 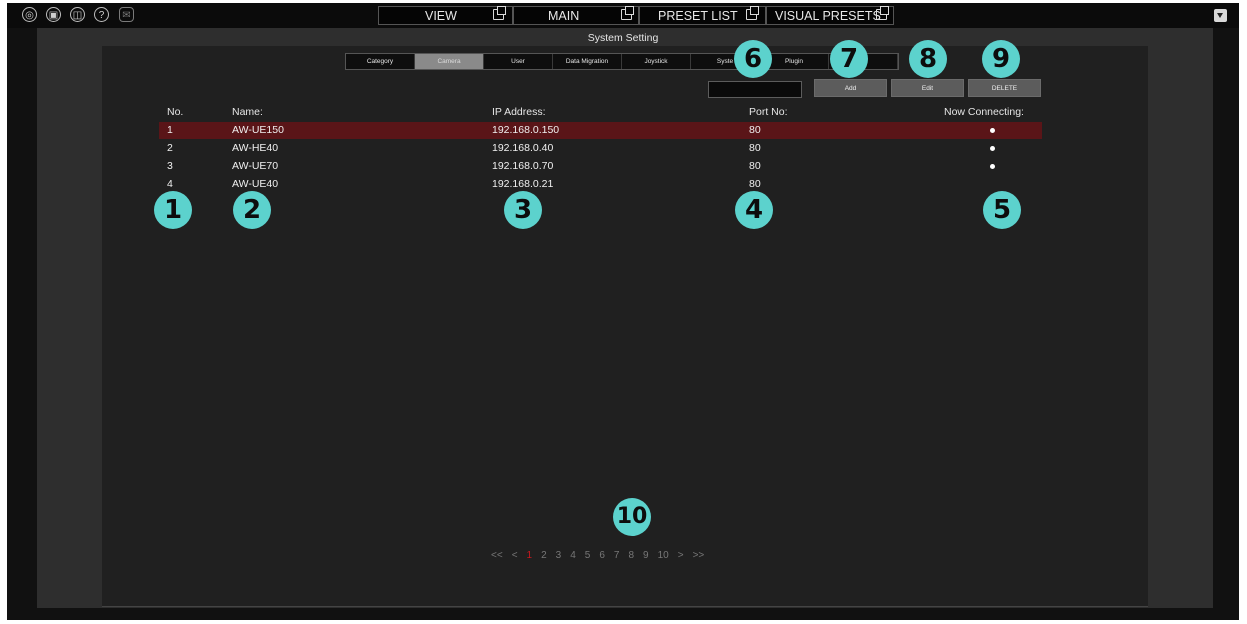 I want to click on callout-badge: 2, so click(x=252, y=210).